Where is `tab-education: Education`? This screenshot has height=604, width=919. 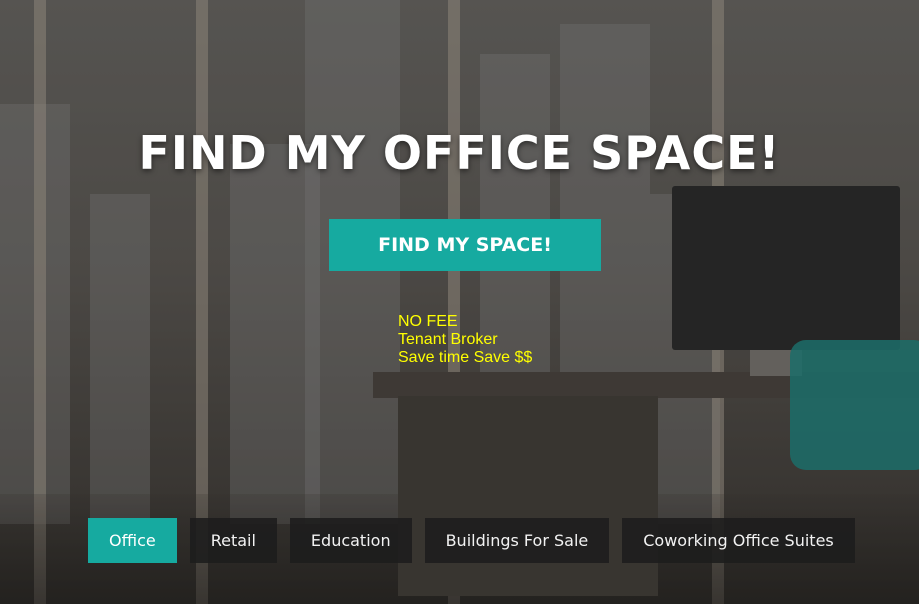 tab-education: Education is located at coordinates (350, 540).